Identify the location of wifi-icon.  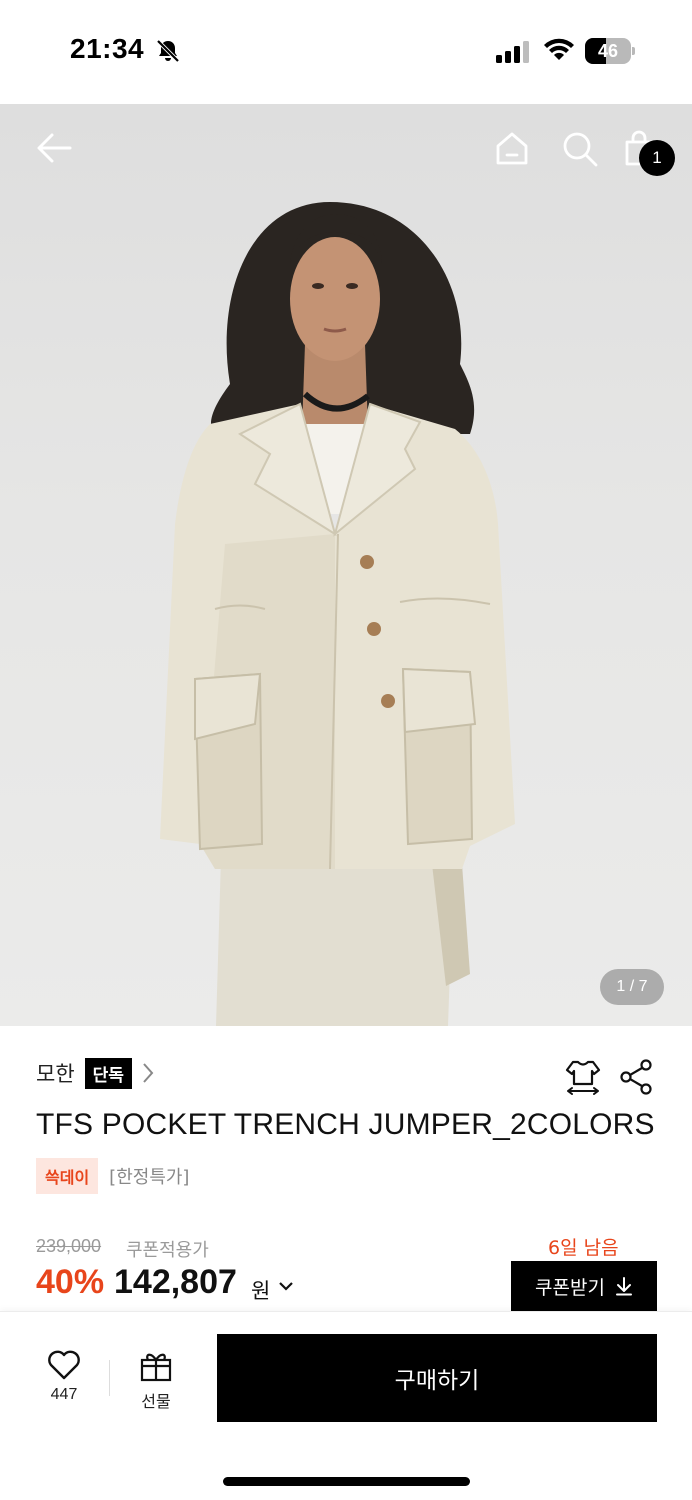
(559, 49).